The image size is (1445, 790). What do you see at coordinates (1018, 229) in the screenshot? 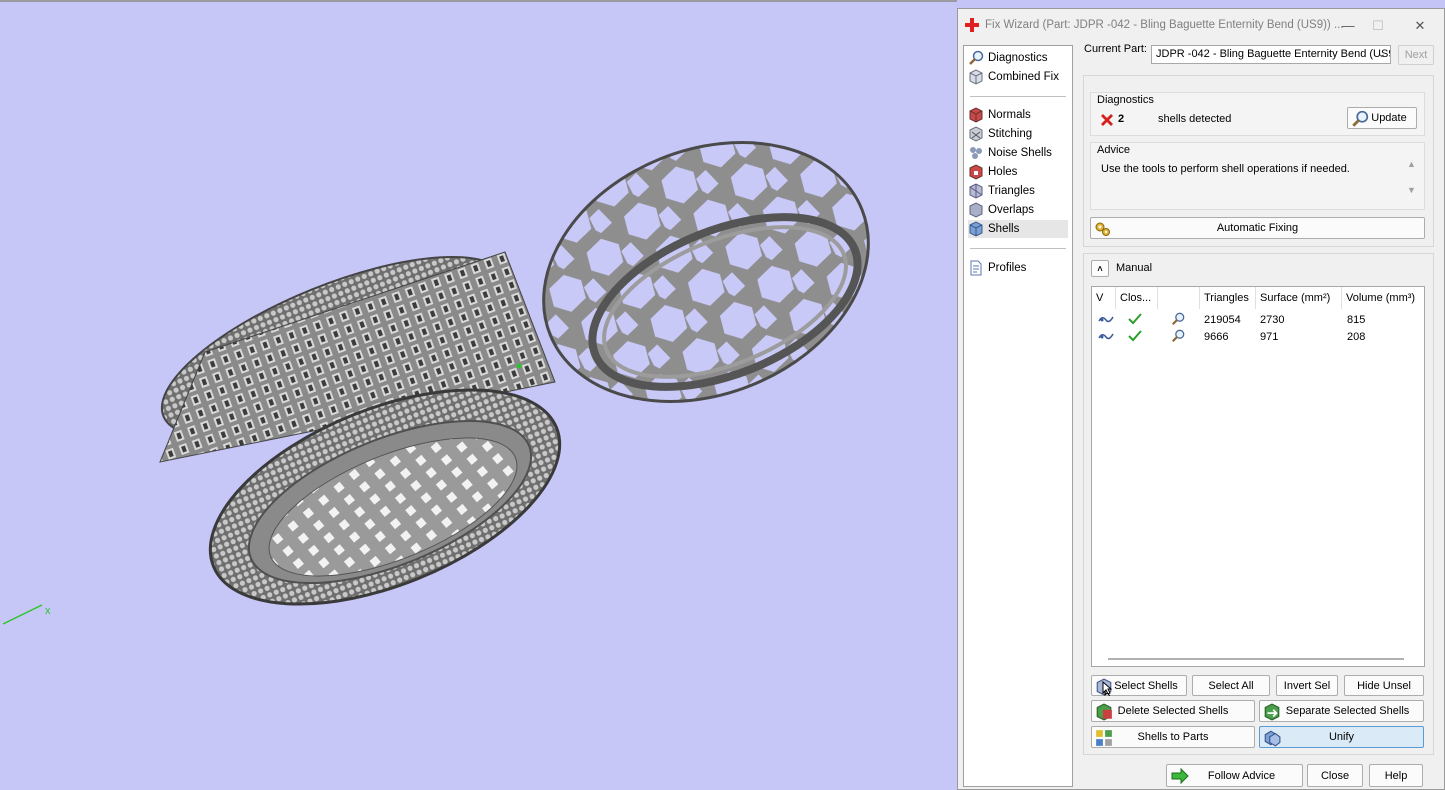
I see `nav-shells: Shells` at bounding box center [1018, 229].